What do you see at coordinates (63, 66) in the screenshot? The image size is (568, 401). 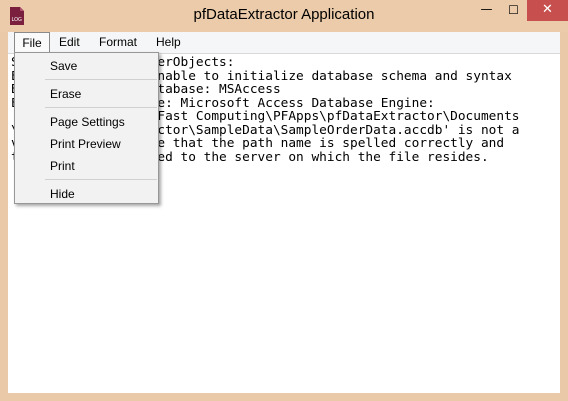 I see `menu-item-save: Save` at bounding box center [63, 66].